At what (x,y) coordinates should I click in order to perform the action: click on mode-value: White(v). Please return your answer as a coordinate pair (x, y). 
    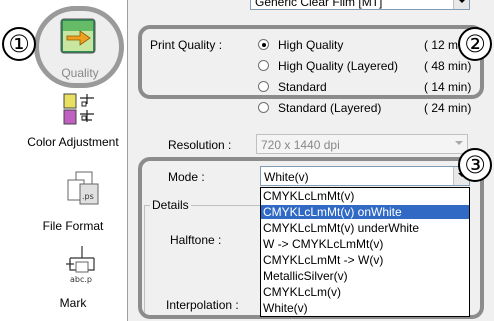
    Looking at the image, I should click on (286, 177).